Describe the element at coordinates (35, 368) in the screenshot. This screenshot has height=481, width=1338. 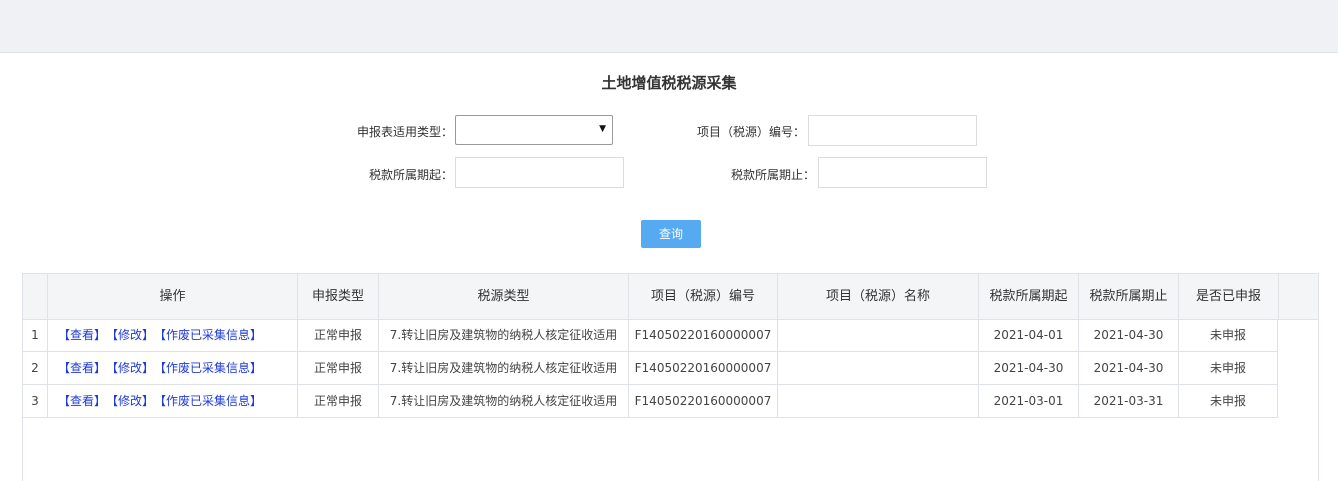
I see `row-number: 2` at that location.